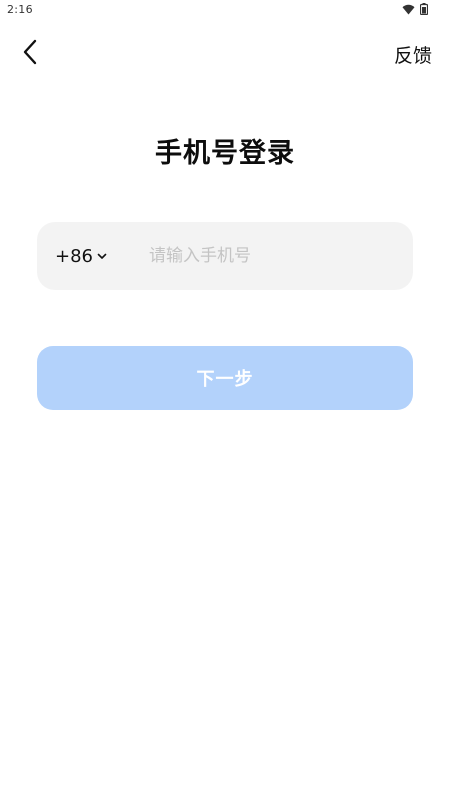 This screenshot has height=800, width=450. I want to click on next-step-button: 下一步, so click(225, 378).